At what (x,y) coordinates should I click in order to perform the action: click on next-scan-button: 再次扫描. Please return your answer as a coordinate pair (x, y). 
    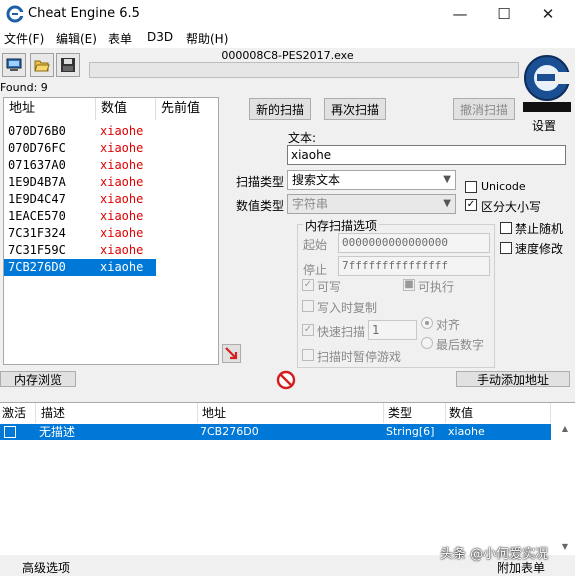
    Looking at the image, I should click on (355, 109).